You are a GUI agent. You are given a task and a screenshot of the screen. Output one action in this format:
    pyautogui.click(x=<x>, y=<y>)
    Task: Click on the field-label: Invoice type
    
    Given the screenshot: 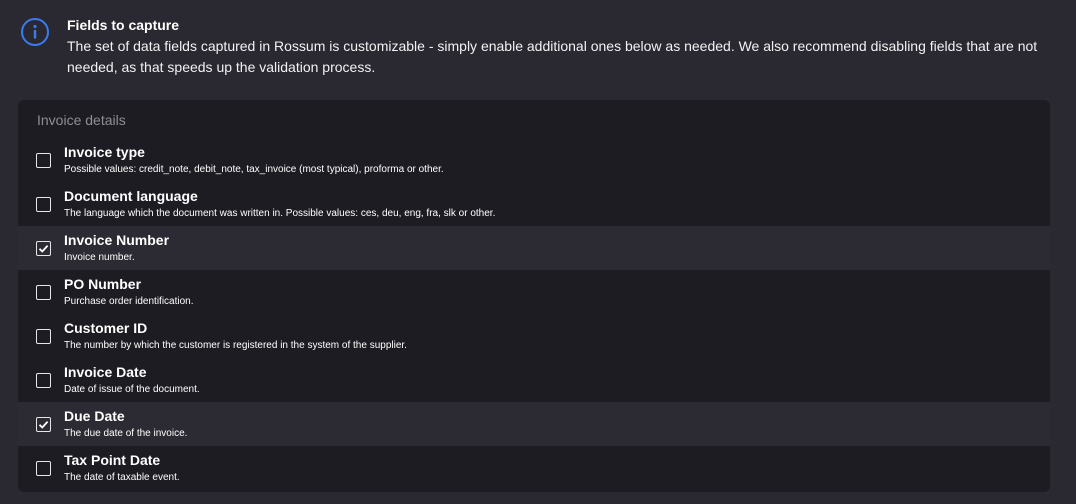 What is the action you would take?
    pyautogui.click(x=104, y=152)
    